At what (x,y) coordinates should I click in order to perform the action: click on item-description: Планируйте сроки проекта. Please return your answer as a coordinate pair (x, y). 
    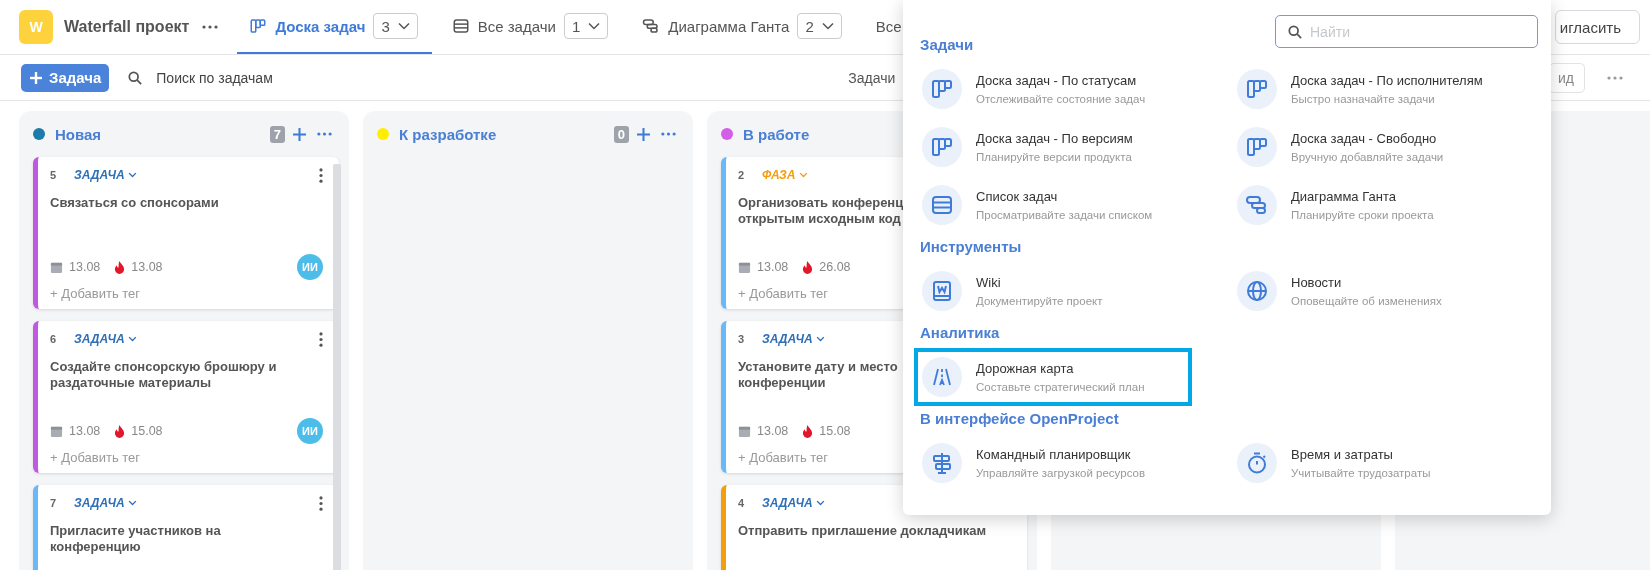
    Looking at the image, I should click on (1362, 215).